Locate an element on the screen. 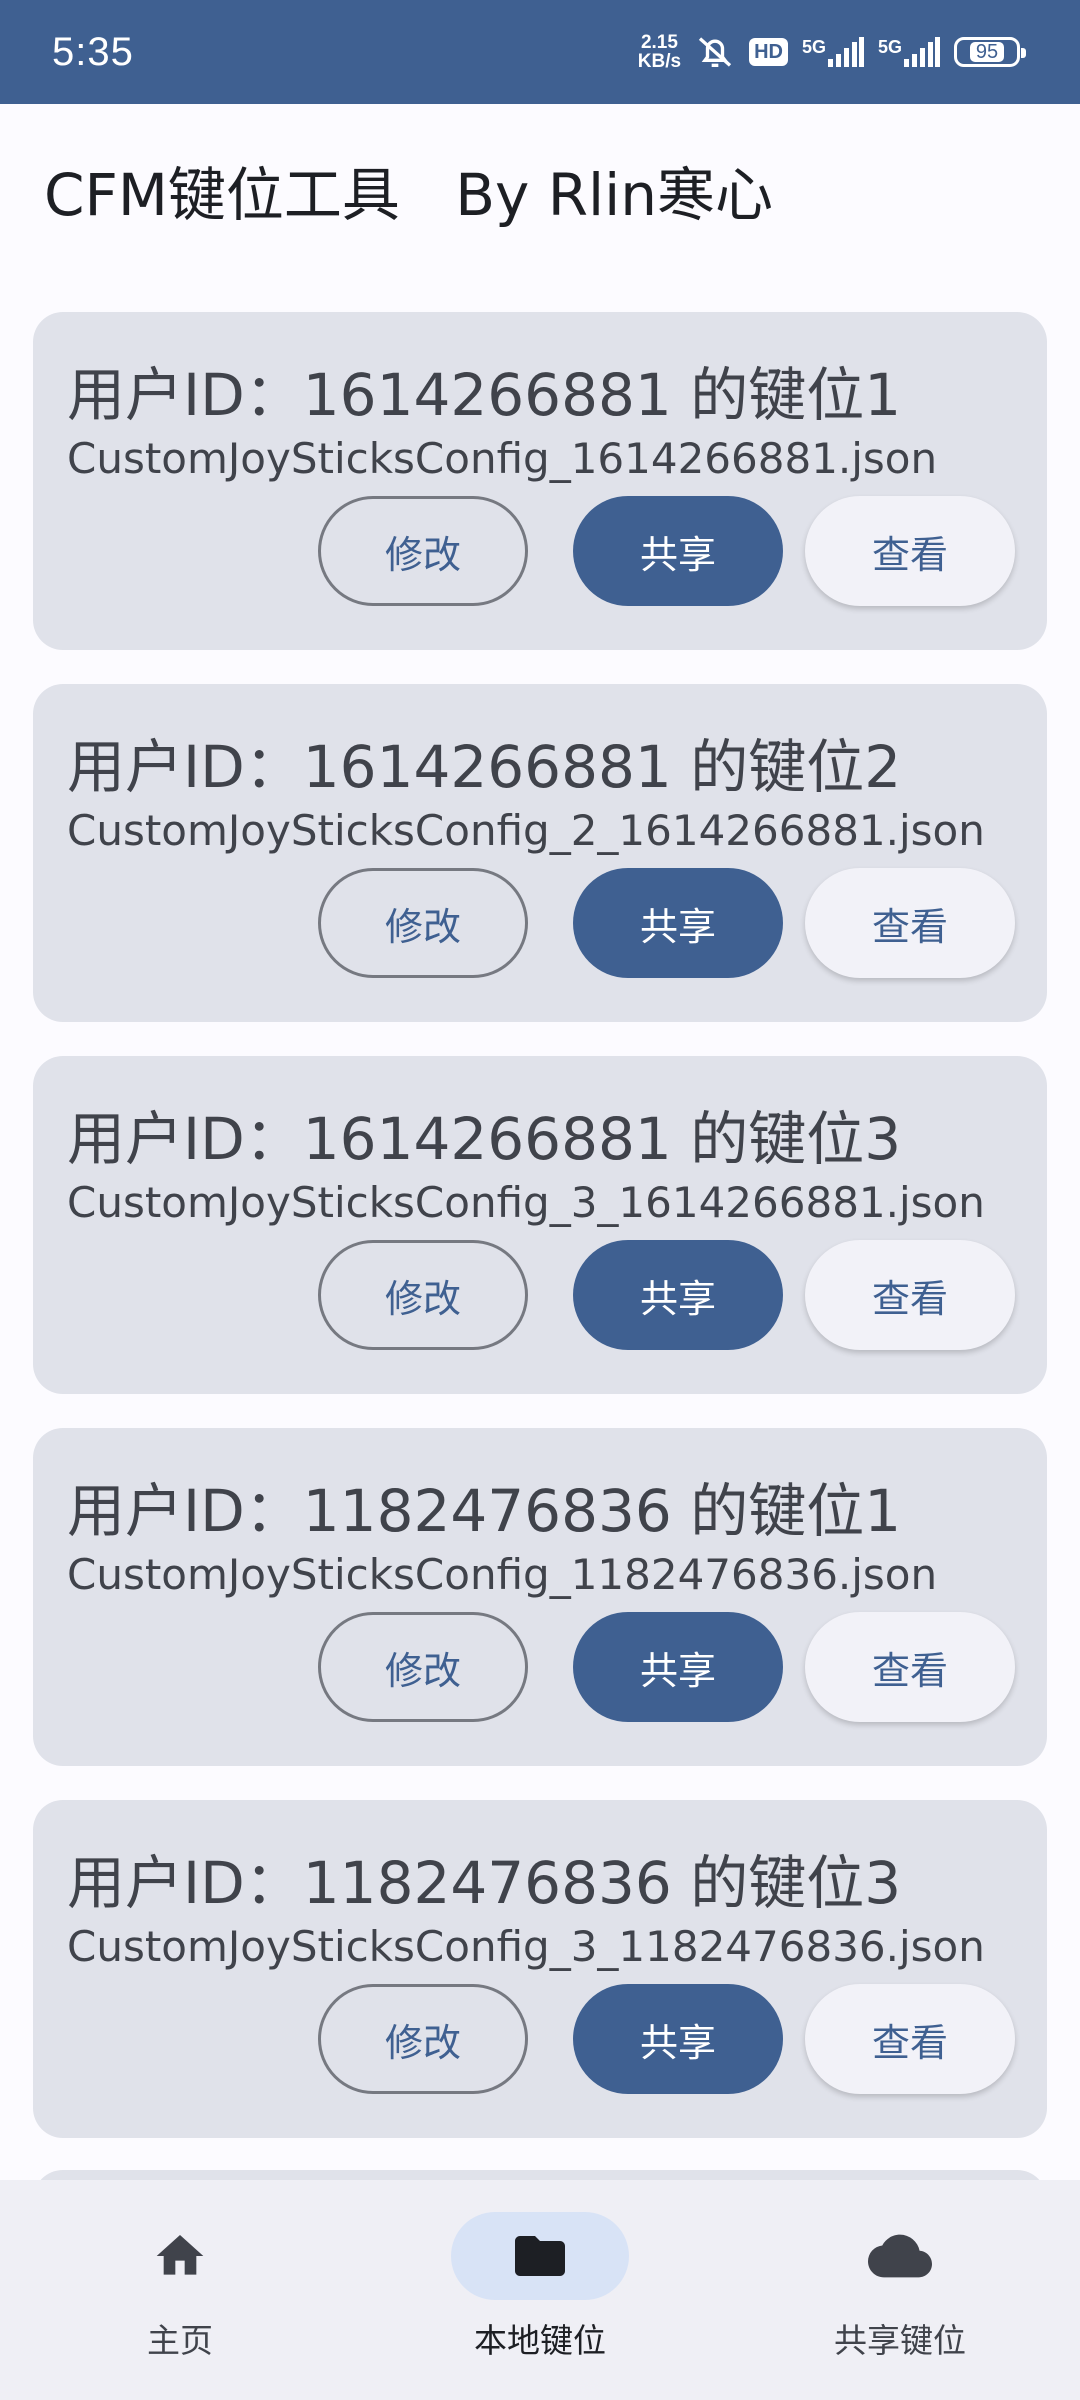 This screenshot has height=2400, width=1080. home-icon is located at coordinates (180, 2255).